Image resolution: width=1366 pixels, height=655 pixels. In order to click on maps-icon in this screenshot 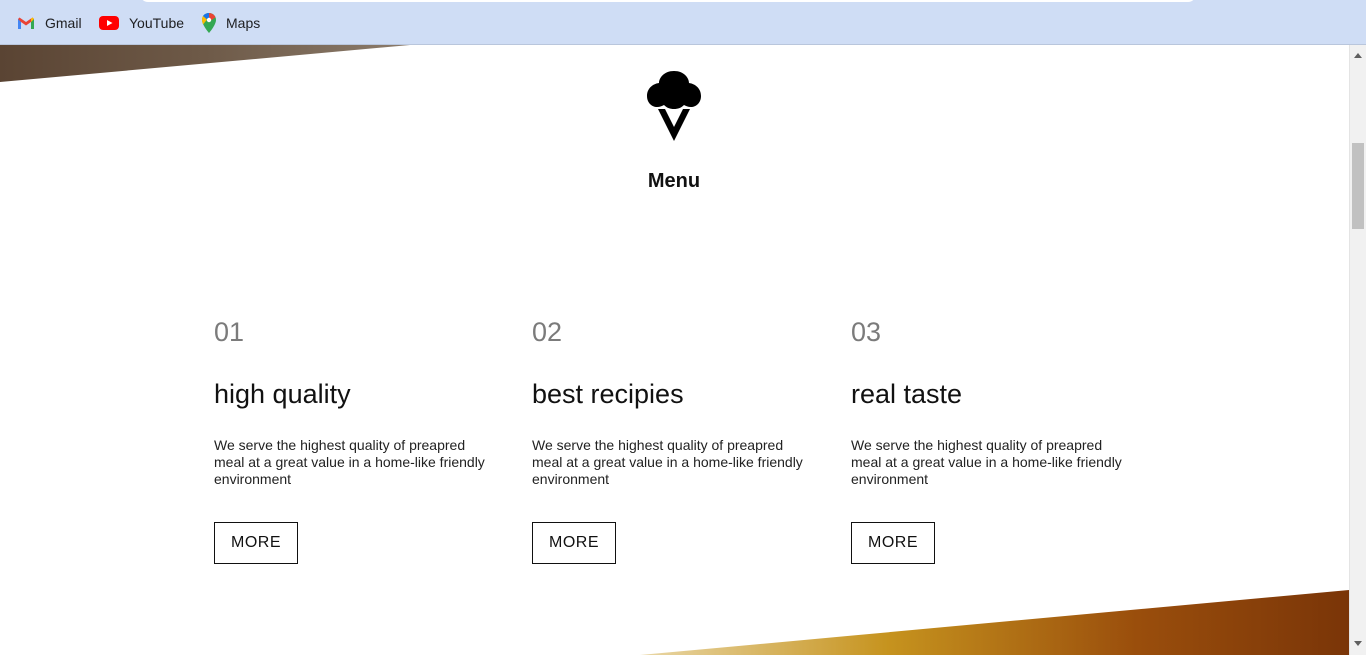, I will do `click(209, 23)`.